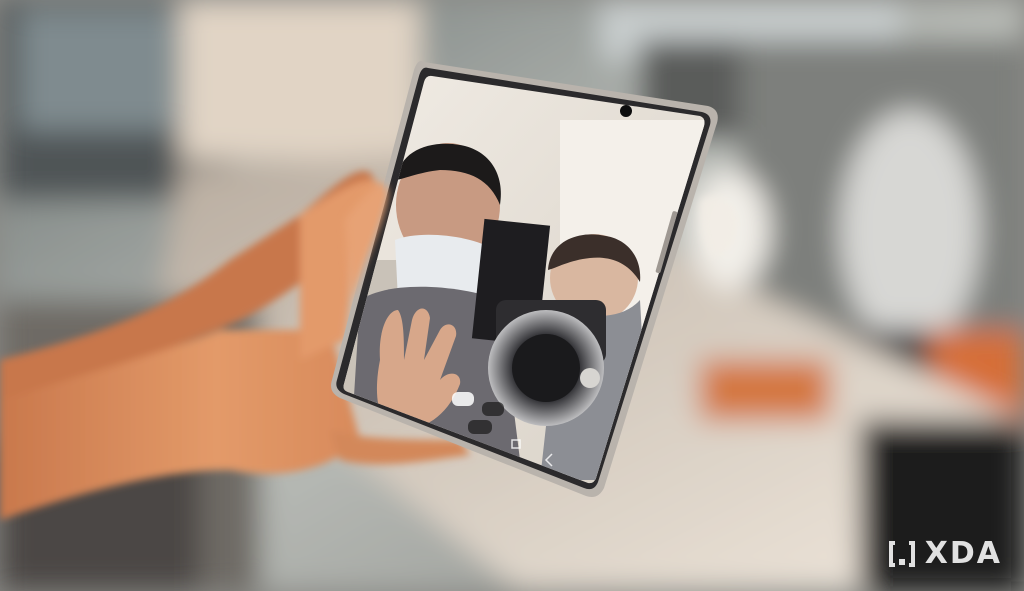 This screenshot has height=591, width=1024. I want to click on watermark-brand: XDA, so click(963, 553).